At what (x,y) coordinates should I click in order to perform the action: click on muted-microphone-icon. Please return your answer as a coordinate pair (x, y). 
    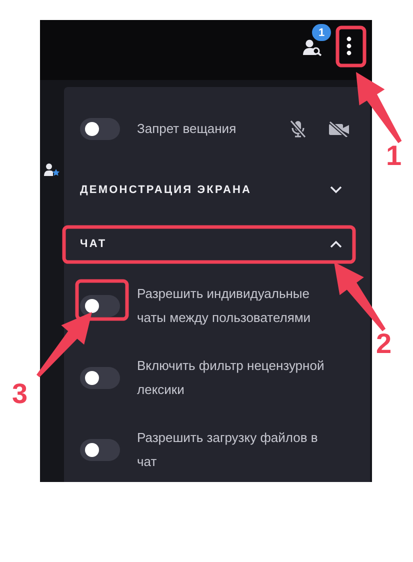
    Looking at the image, I should click on (298, 129).